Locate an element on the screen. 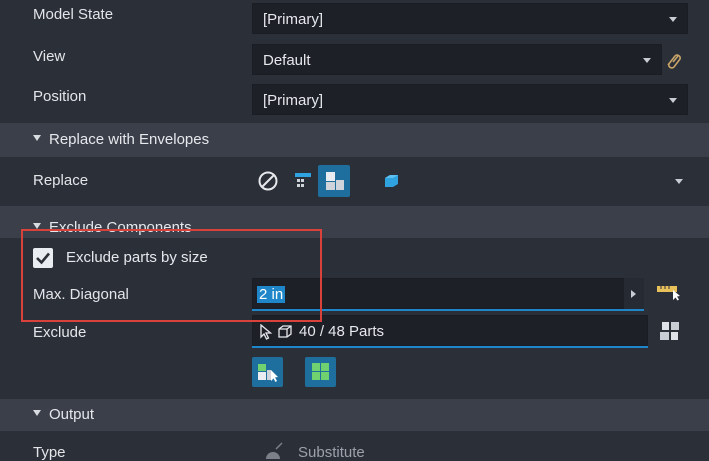 Image resolution: width=709 pixels, height=461 pixels. model-state-value: [Primary] is located at coordinates (293, 19).